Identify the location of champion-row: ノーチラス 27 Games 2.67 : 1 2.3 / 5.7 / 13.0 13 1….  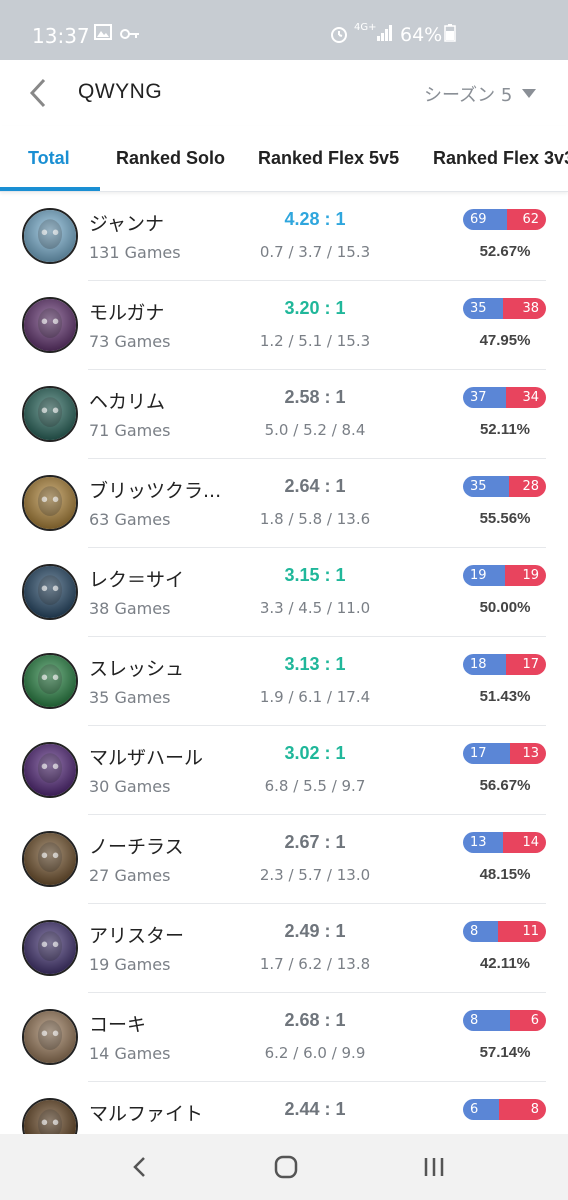
(284, 859).